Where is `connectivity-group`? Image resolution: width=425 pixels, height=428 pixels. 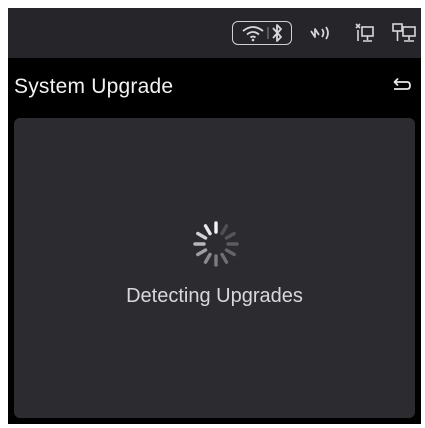 connectivity-group is located at coordinates (262, 33).